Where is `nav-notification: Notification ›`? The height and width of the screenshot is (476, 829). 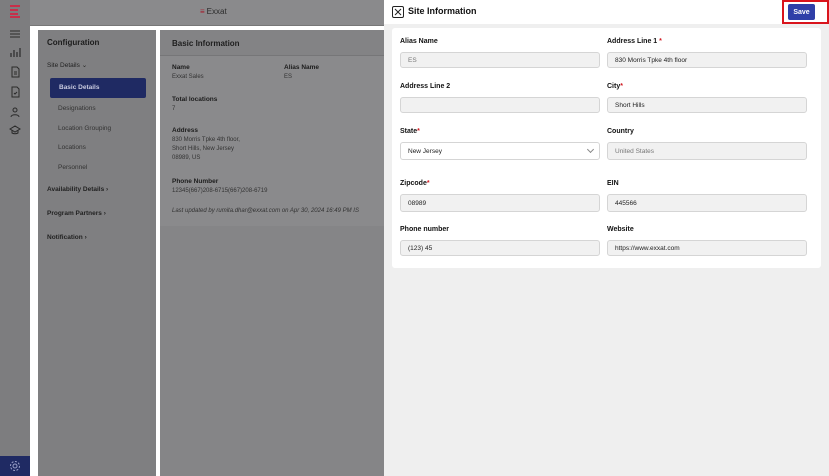
nav-notification: Notification › is located at coordinates (67, 237).